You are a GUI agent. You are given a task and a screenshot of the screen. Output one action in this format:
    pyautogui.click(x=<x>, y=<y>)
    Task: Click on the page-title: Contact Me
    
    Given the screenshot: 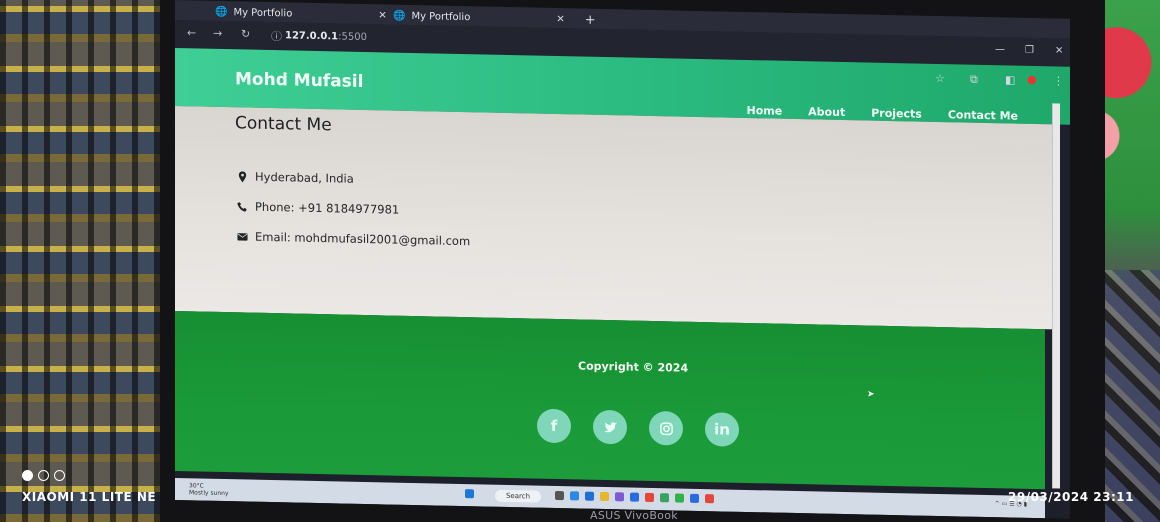 What is the action you would take?
    pyautogui.click(x=283, y=124)
    